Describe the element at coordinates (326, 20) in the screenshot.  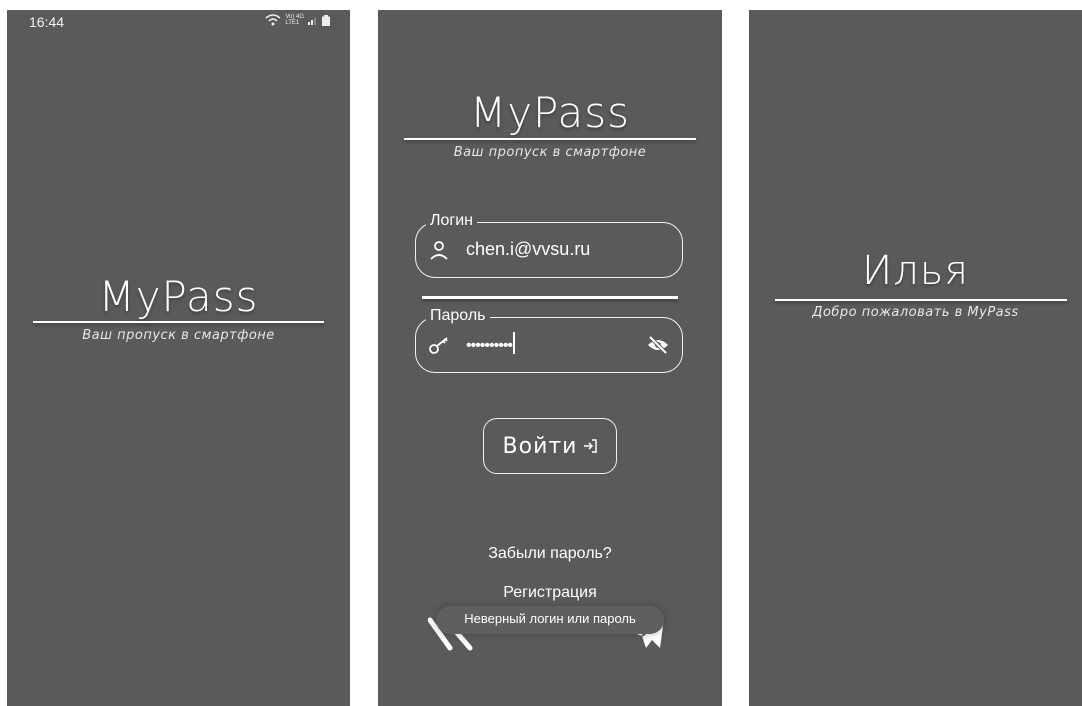
I see `battery-icon` at that location.